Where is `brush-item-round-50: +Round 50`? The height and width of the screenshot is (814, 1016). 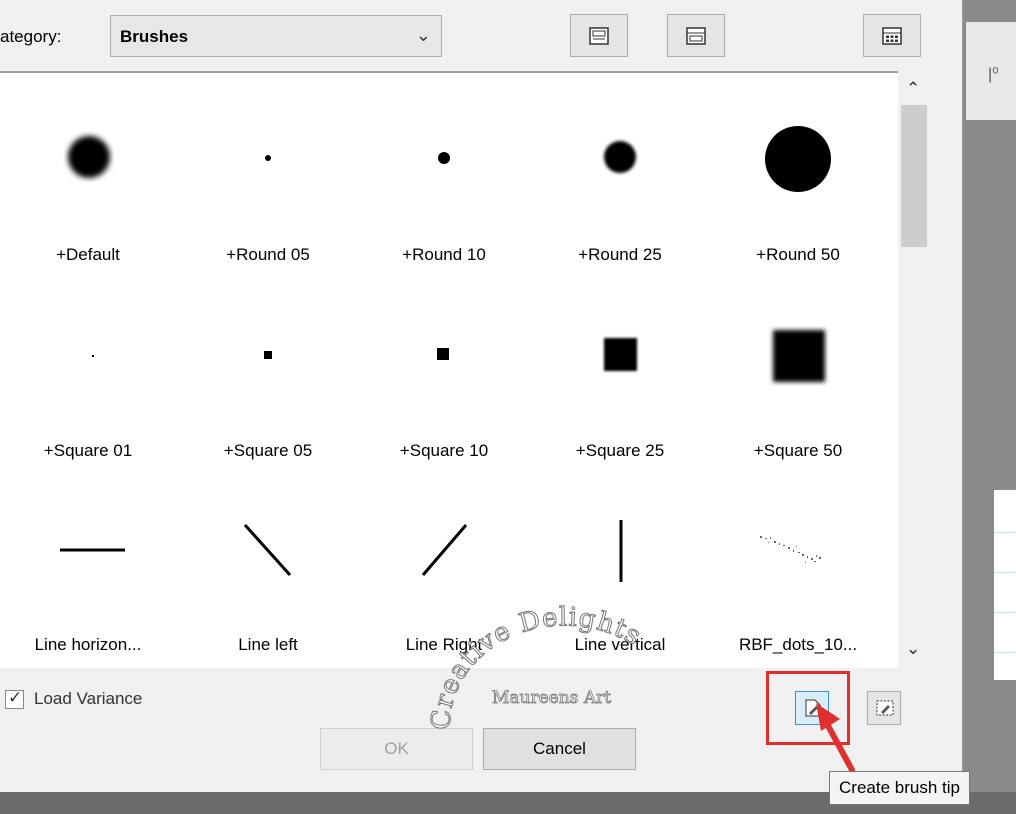 brush-item-round-50: +Round 50 is located at coordinates (798, 170).